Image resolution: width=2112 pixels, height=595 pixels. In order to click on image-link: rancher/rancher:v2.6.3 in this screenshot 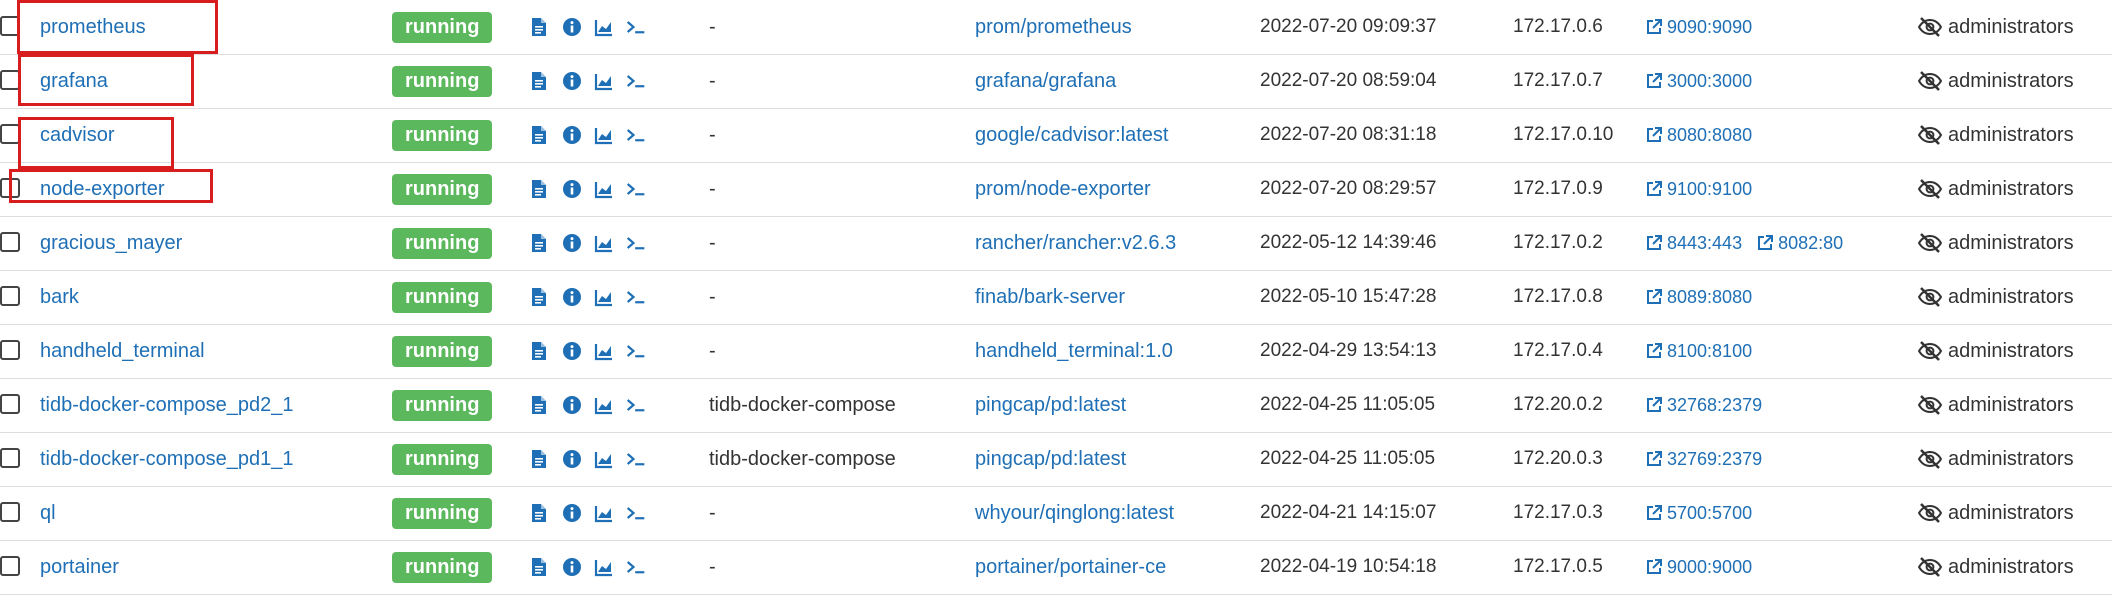, I will do `click(1075, 243)`.